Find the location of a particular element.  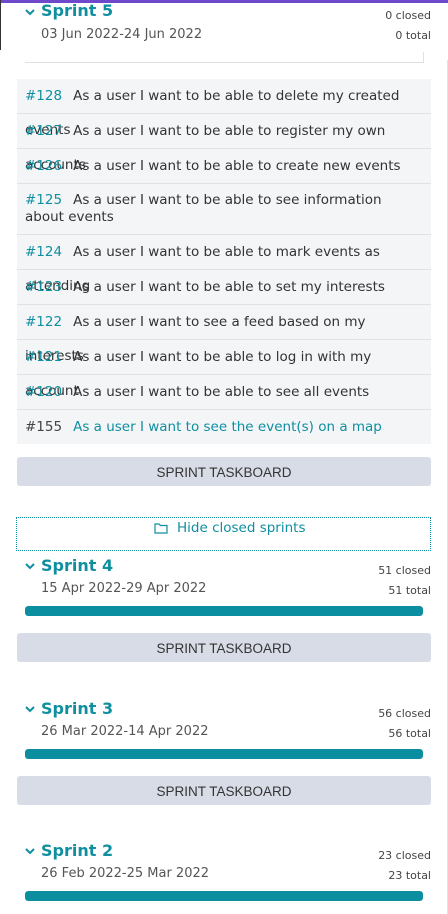

hide-closed-sprints-button: Hide closed sprints is located at coordinates (223, 534).